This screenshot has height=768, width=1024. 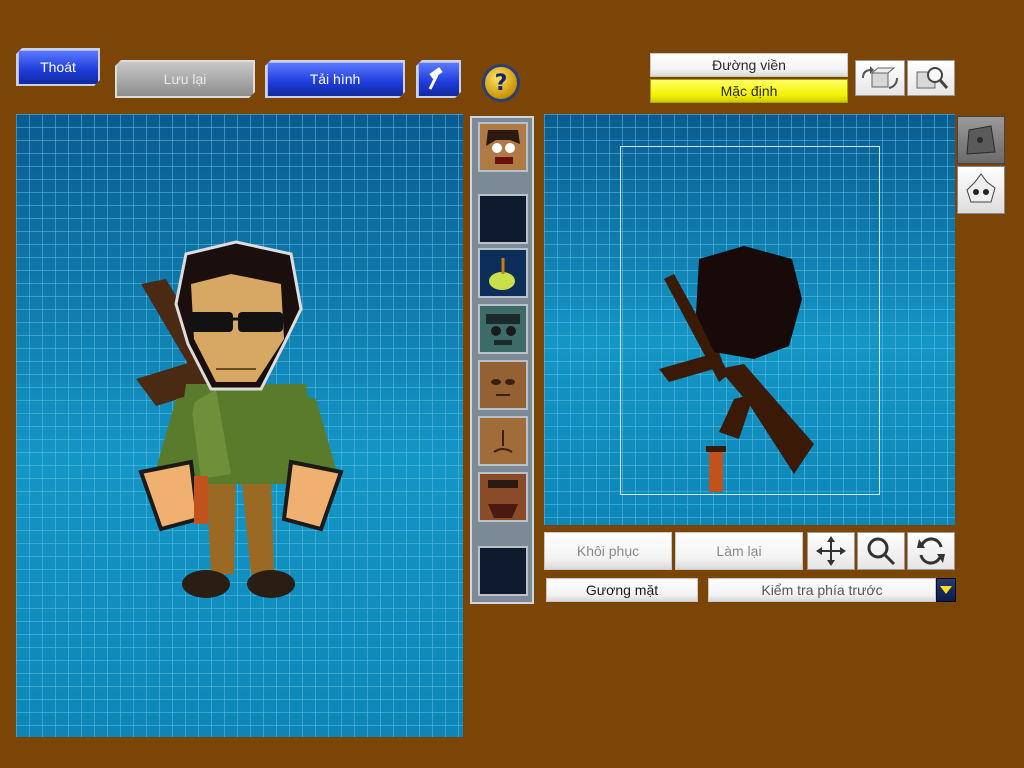 I want to click on silhouette-figure, so click(x=736, y=369).